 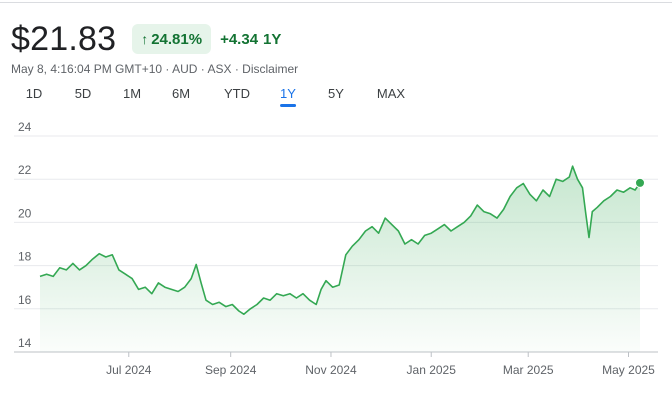 I want to click on tab-5d: 5D, so click(x=83, y=96).